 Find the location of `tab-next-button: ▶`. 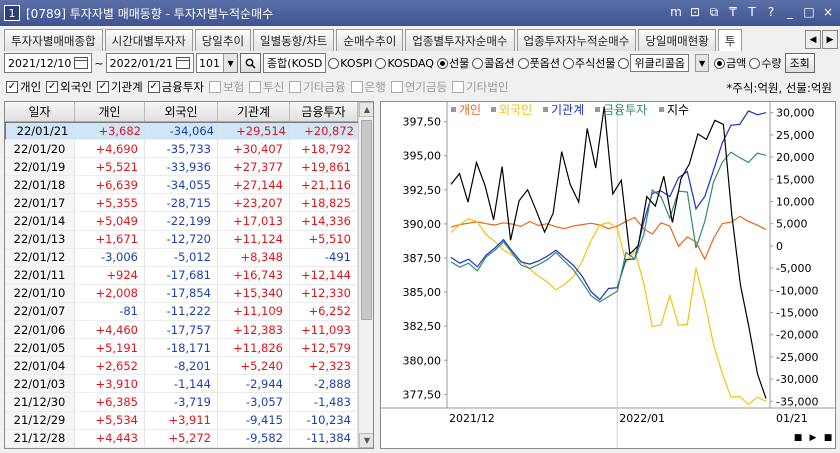

tab-next-button: ▶ is located at coordinates (830, 39).